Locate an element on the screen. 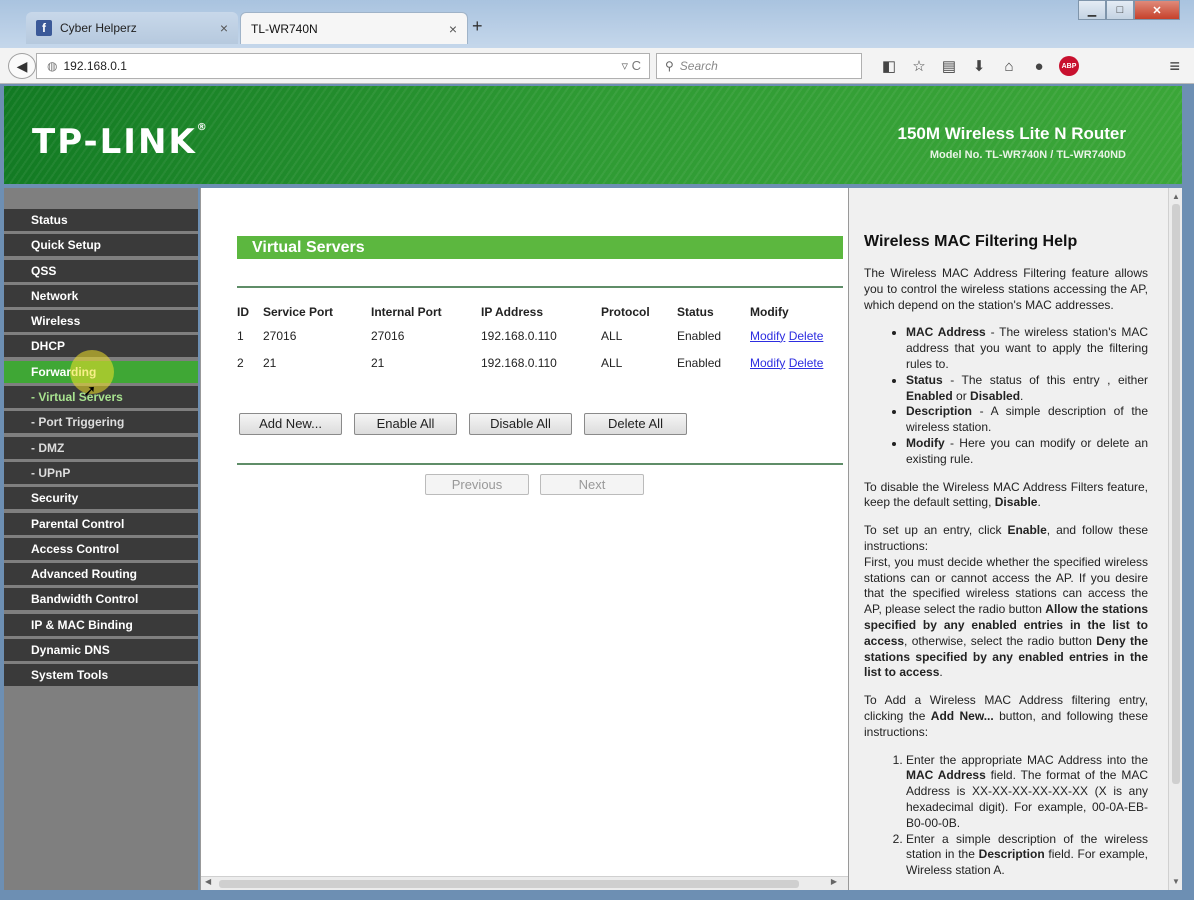  menu-item-qss: QSS is located at coordinates (101, 270).